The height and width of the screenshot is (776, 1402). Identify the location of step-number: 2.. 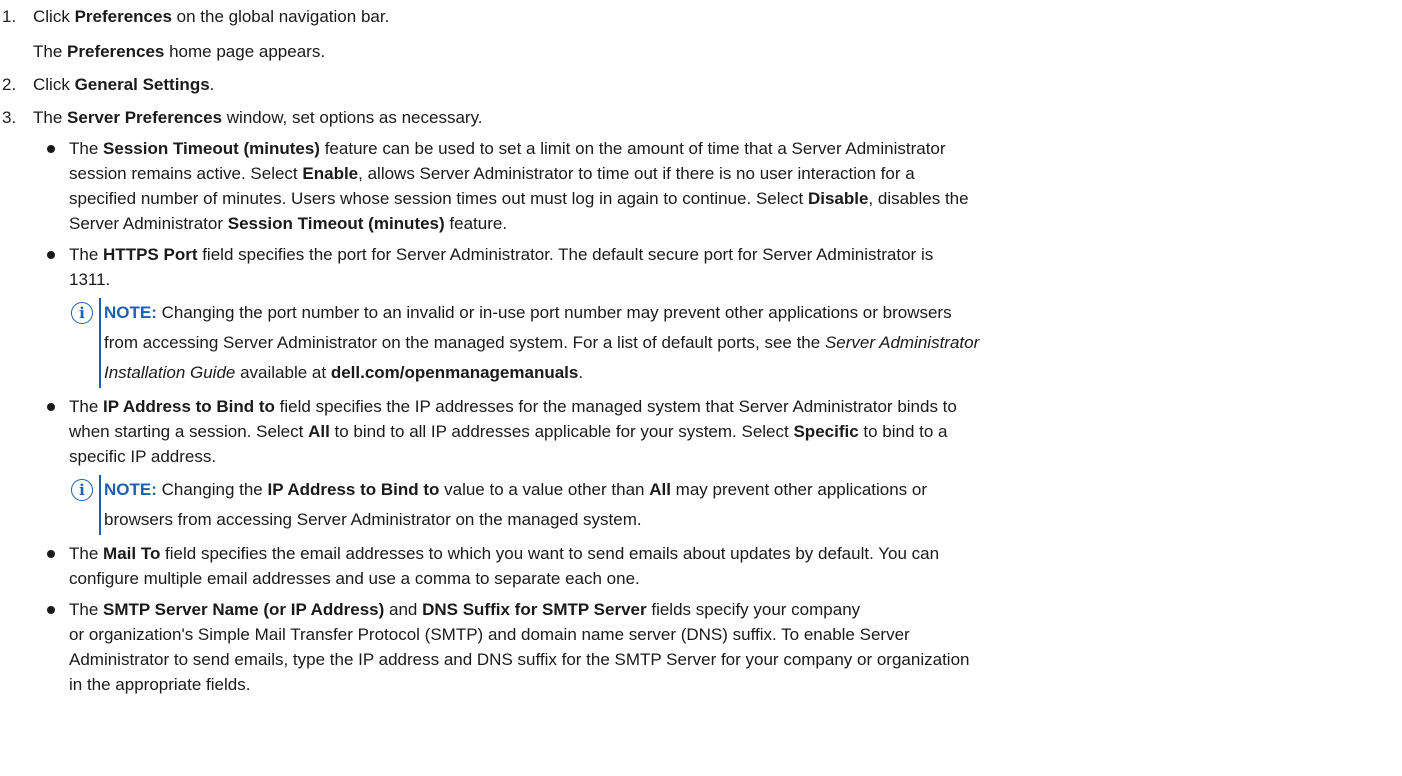
(9, 84).